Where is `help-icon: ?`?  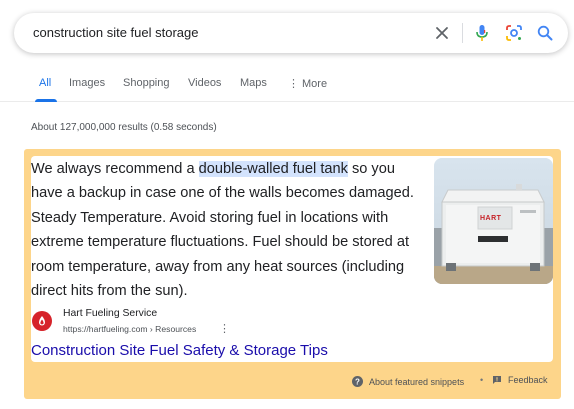
help-icon: ? is located at coordinates (357, 381).